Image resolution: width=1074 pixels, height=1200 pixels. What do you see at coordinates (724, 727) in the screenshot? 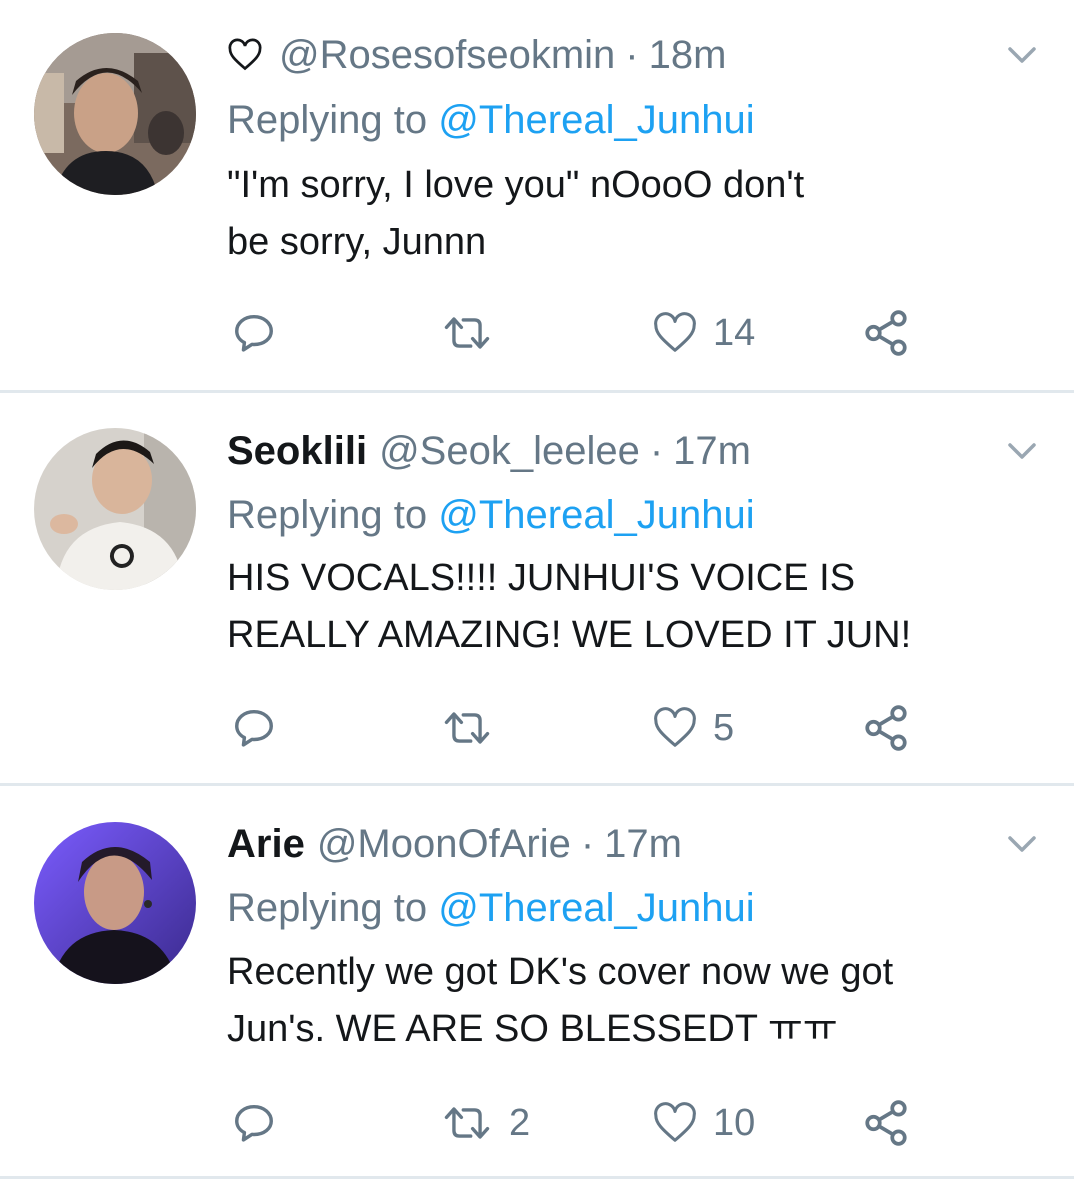
I see `like-count: 5` at bounding box center [724, 727].